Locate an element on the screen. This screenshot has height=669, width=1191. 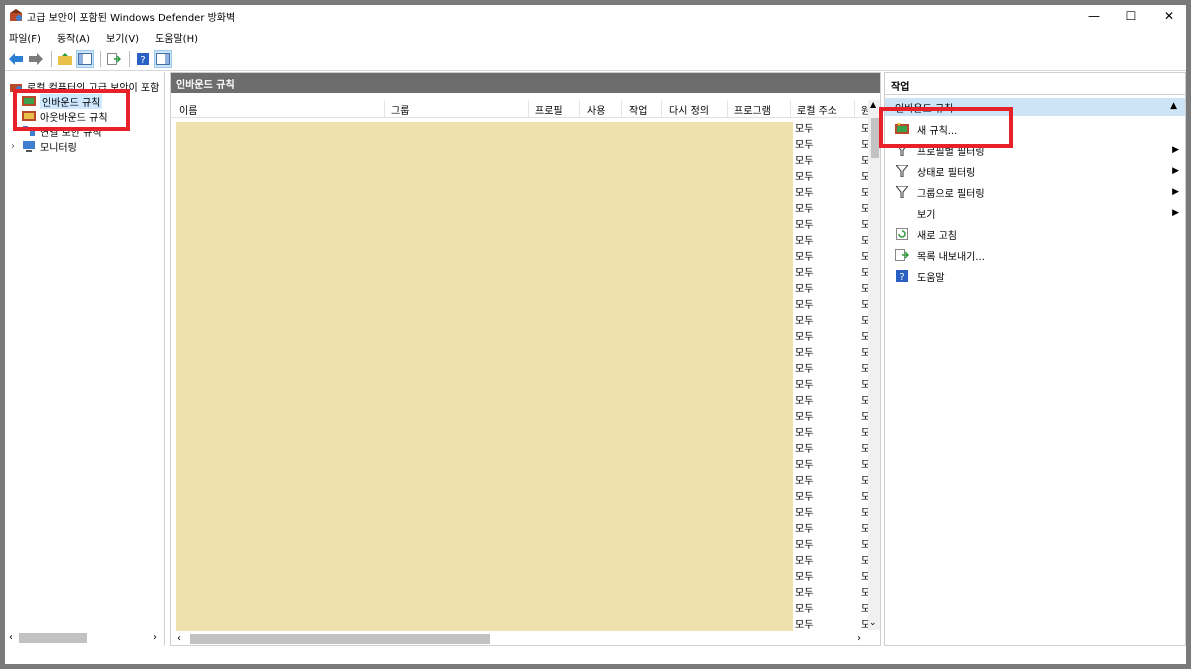
list-pane-title: 인바운드 규칙 is located at coordinates (525, 83).